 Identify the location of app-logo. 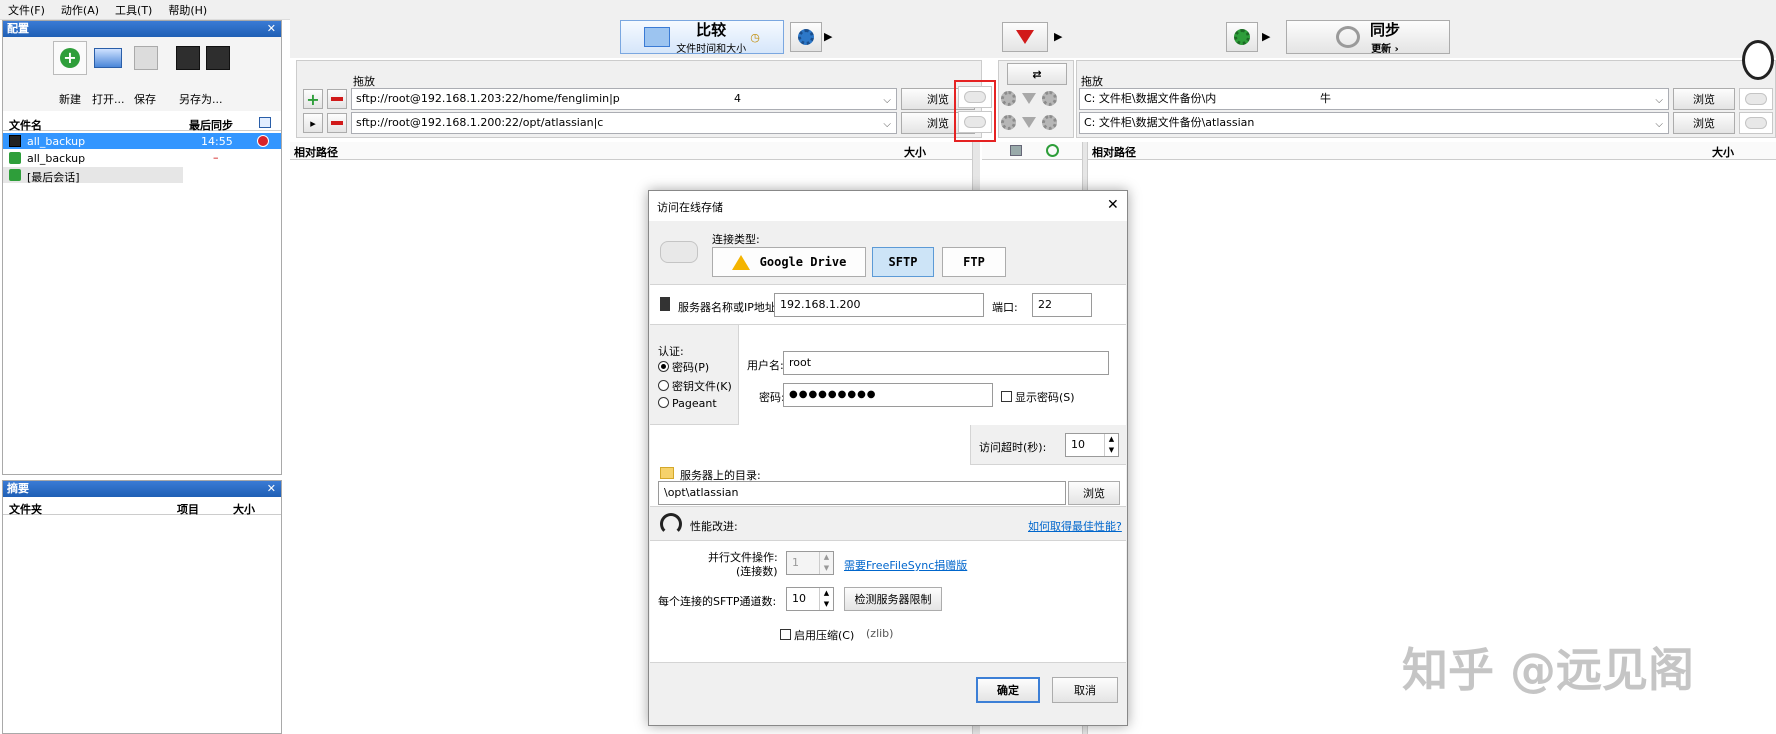
(1758, 60).